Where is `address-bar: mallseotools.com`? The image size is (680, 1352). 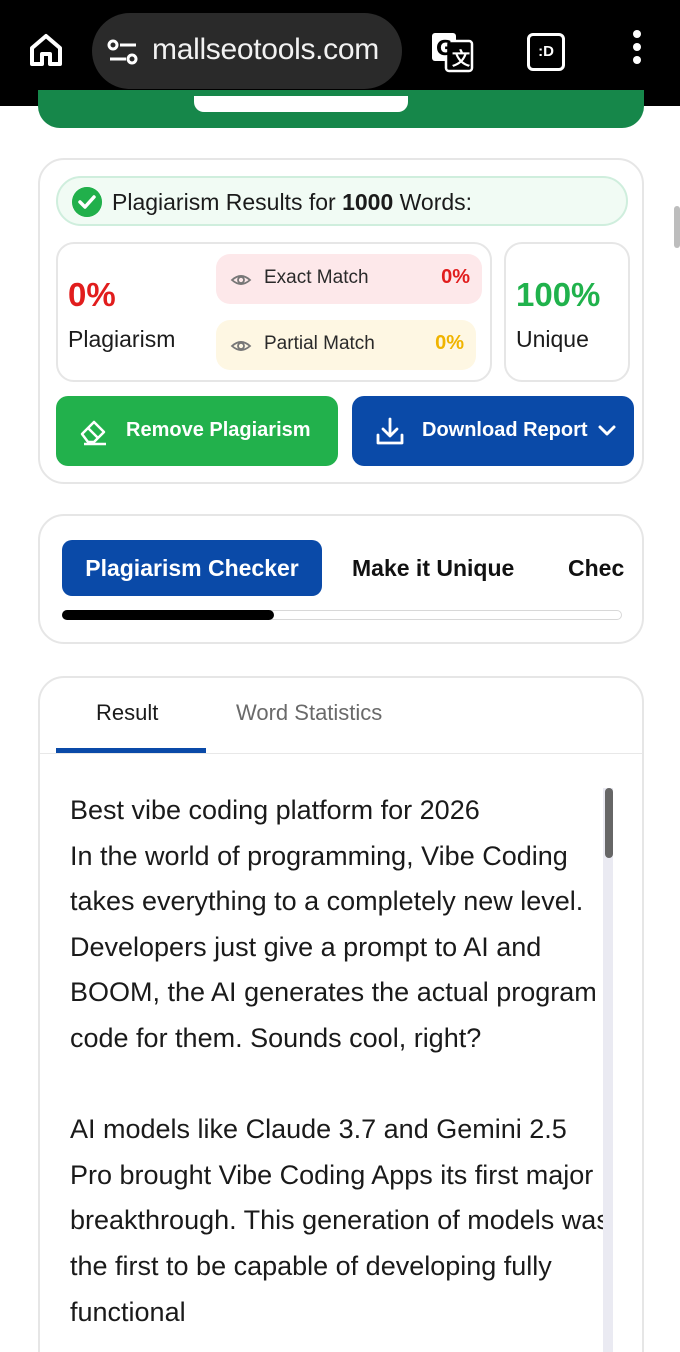 address-bar: mallseotools.com is located at coordinates (247, 51).